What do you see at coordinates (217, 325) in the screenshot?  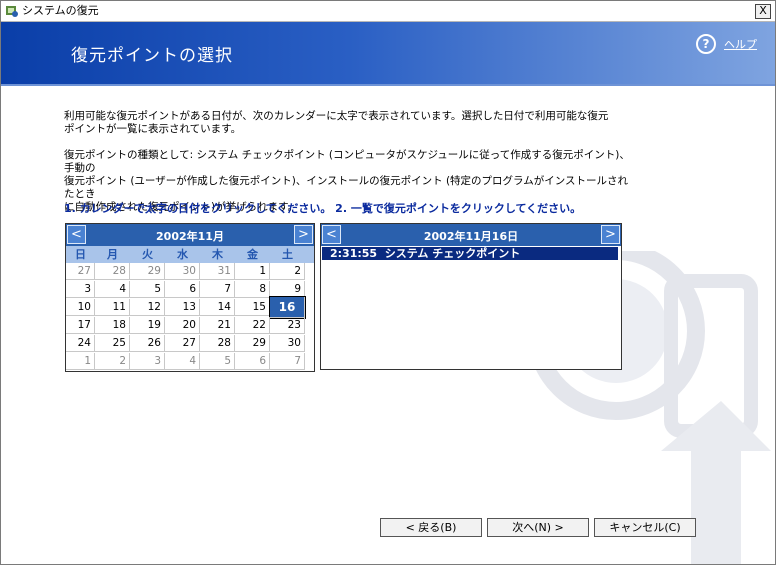 I see `calendar-day: 21` at bounding box center [217, 325].